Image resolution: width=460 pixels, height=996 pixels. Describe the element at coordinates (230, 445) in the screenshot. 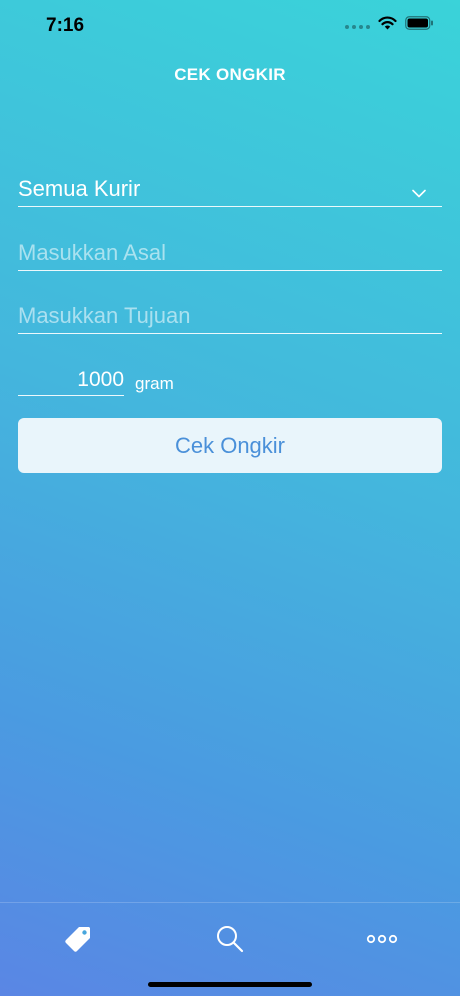

I see `cek-ongkir-button: Cek Ongkir` at that location.